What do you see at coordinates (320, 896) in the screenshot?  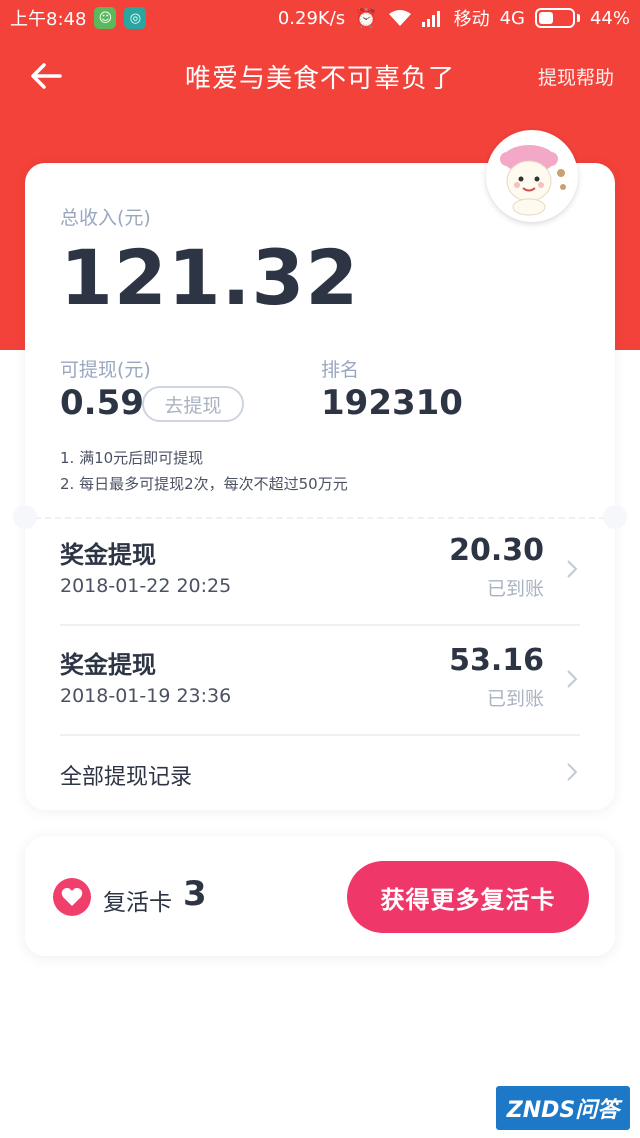 I see `revive-card: 复活卡 3 获得更多复活卡` at bounding box center [320, 896].